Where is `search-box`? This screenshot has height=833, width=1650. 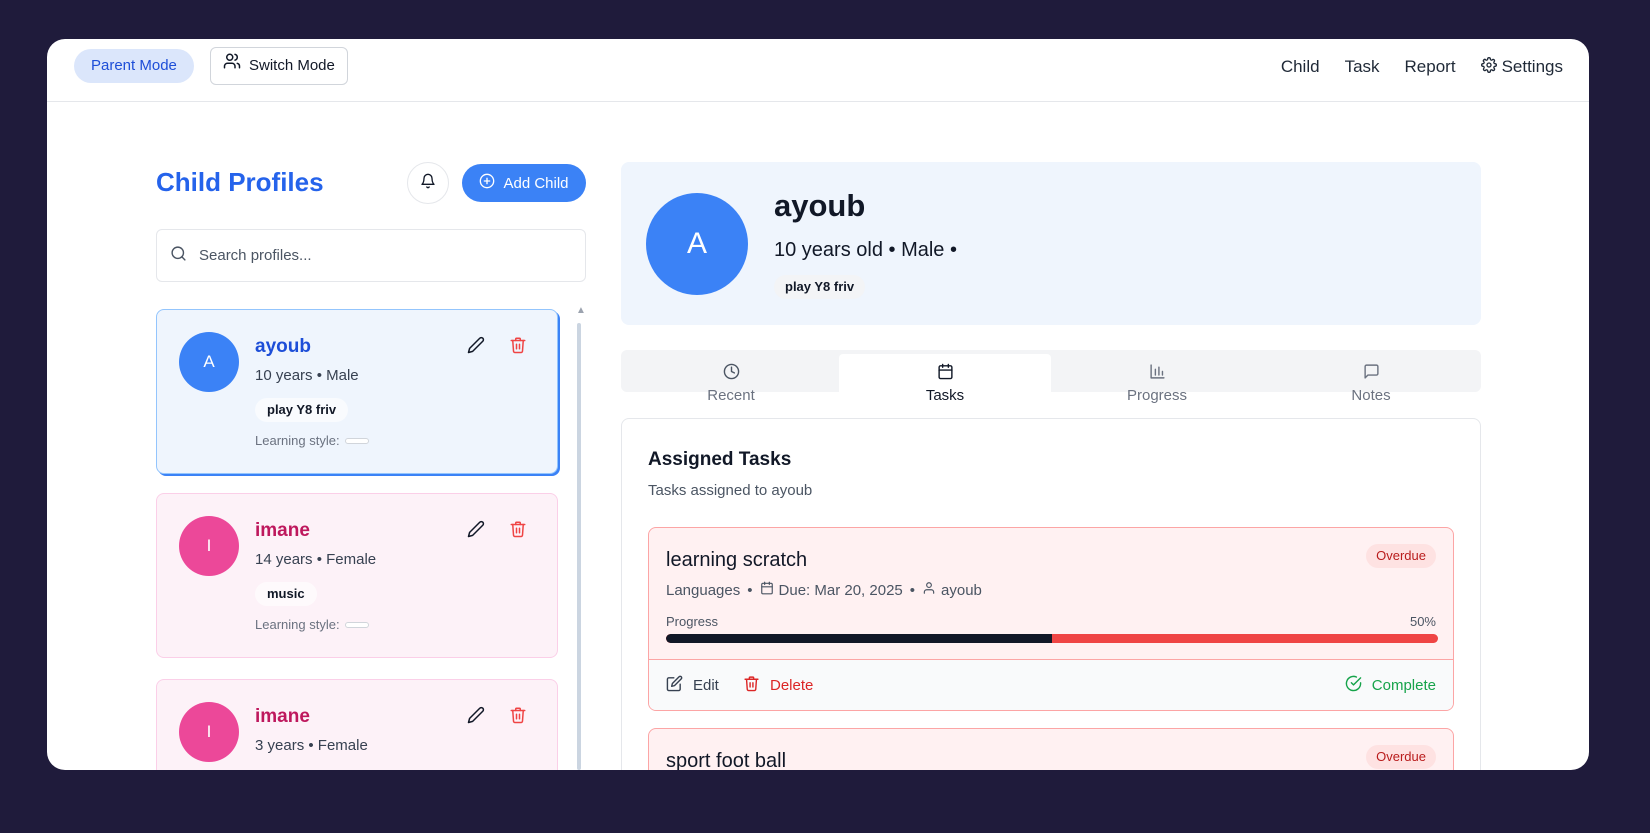
search-box is located at coordinates (371, 255).